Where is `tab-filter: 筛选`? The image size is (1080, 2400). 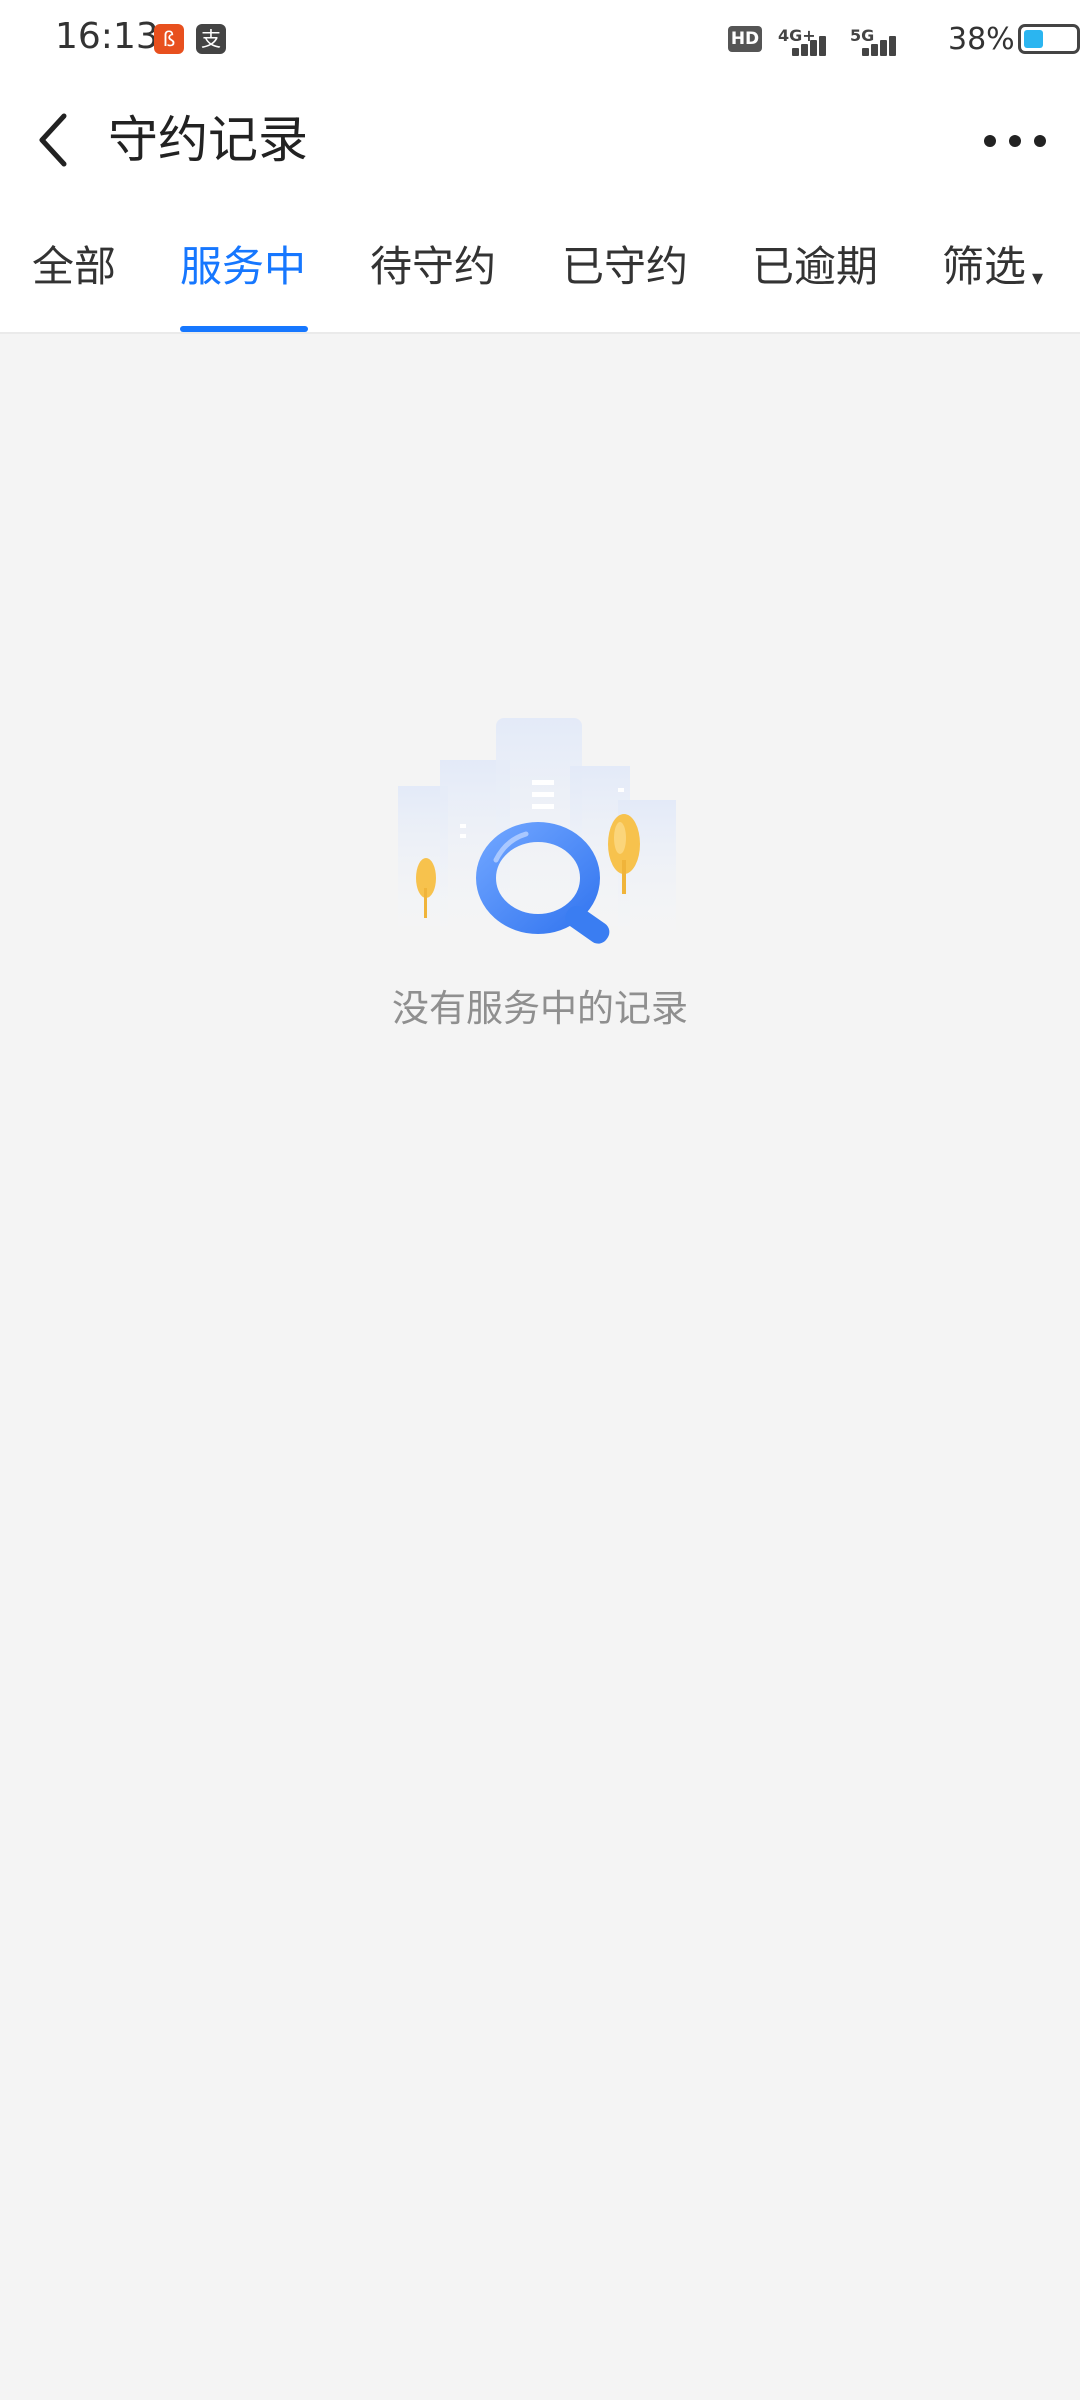
tab-filter: 筛选 is located at coordinates (984, 267).